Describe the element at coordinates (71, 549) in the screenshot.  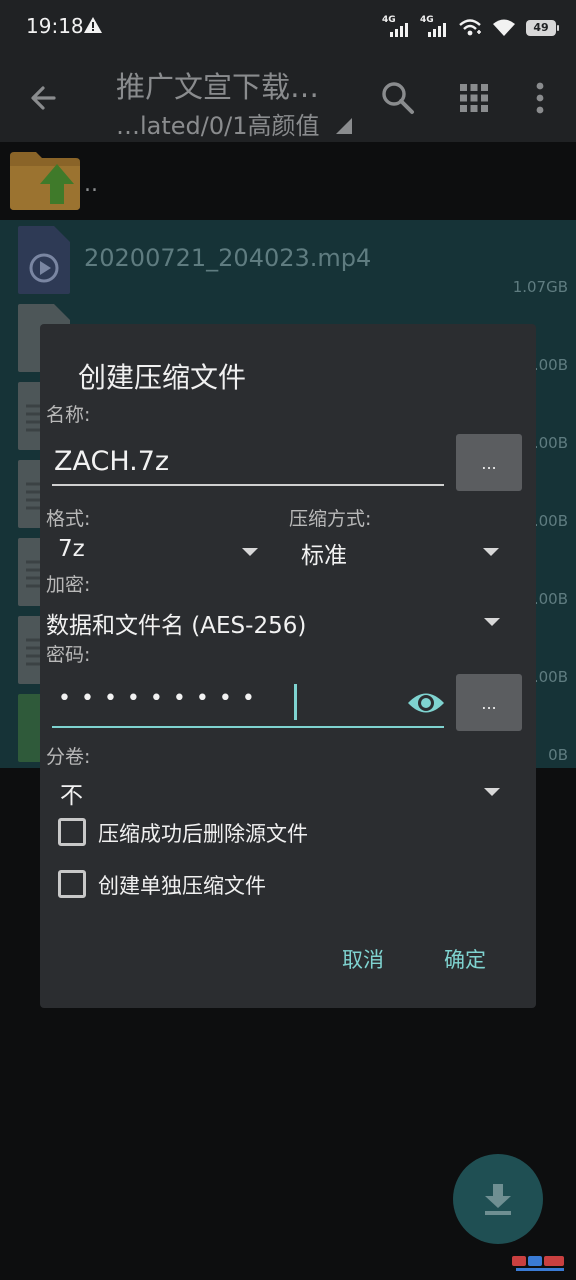
I see `format-value: 7z` at that location.